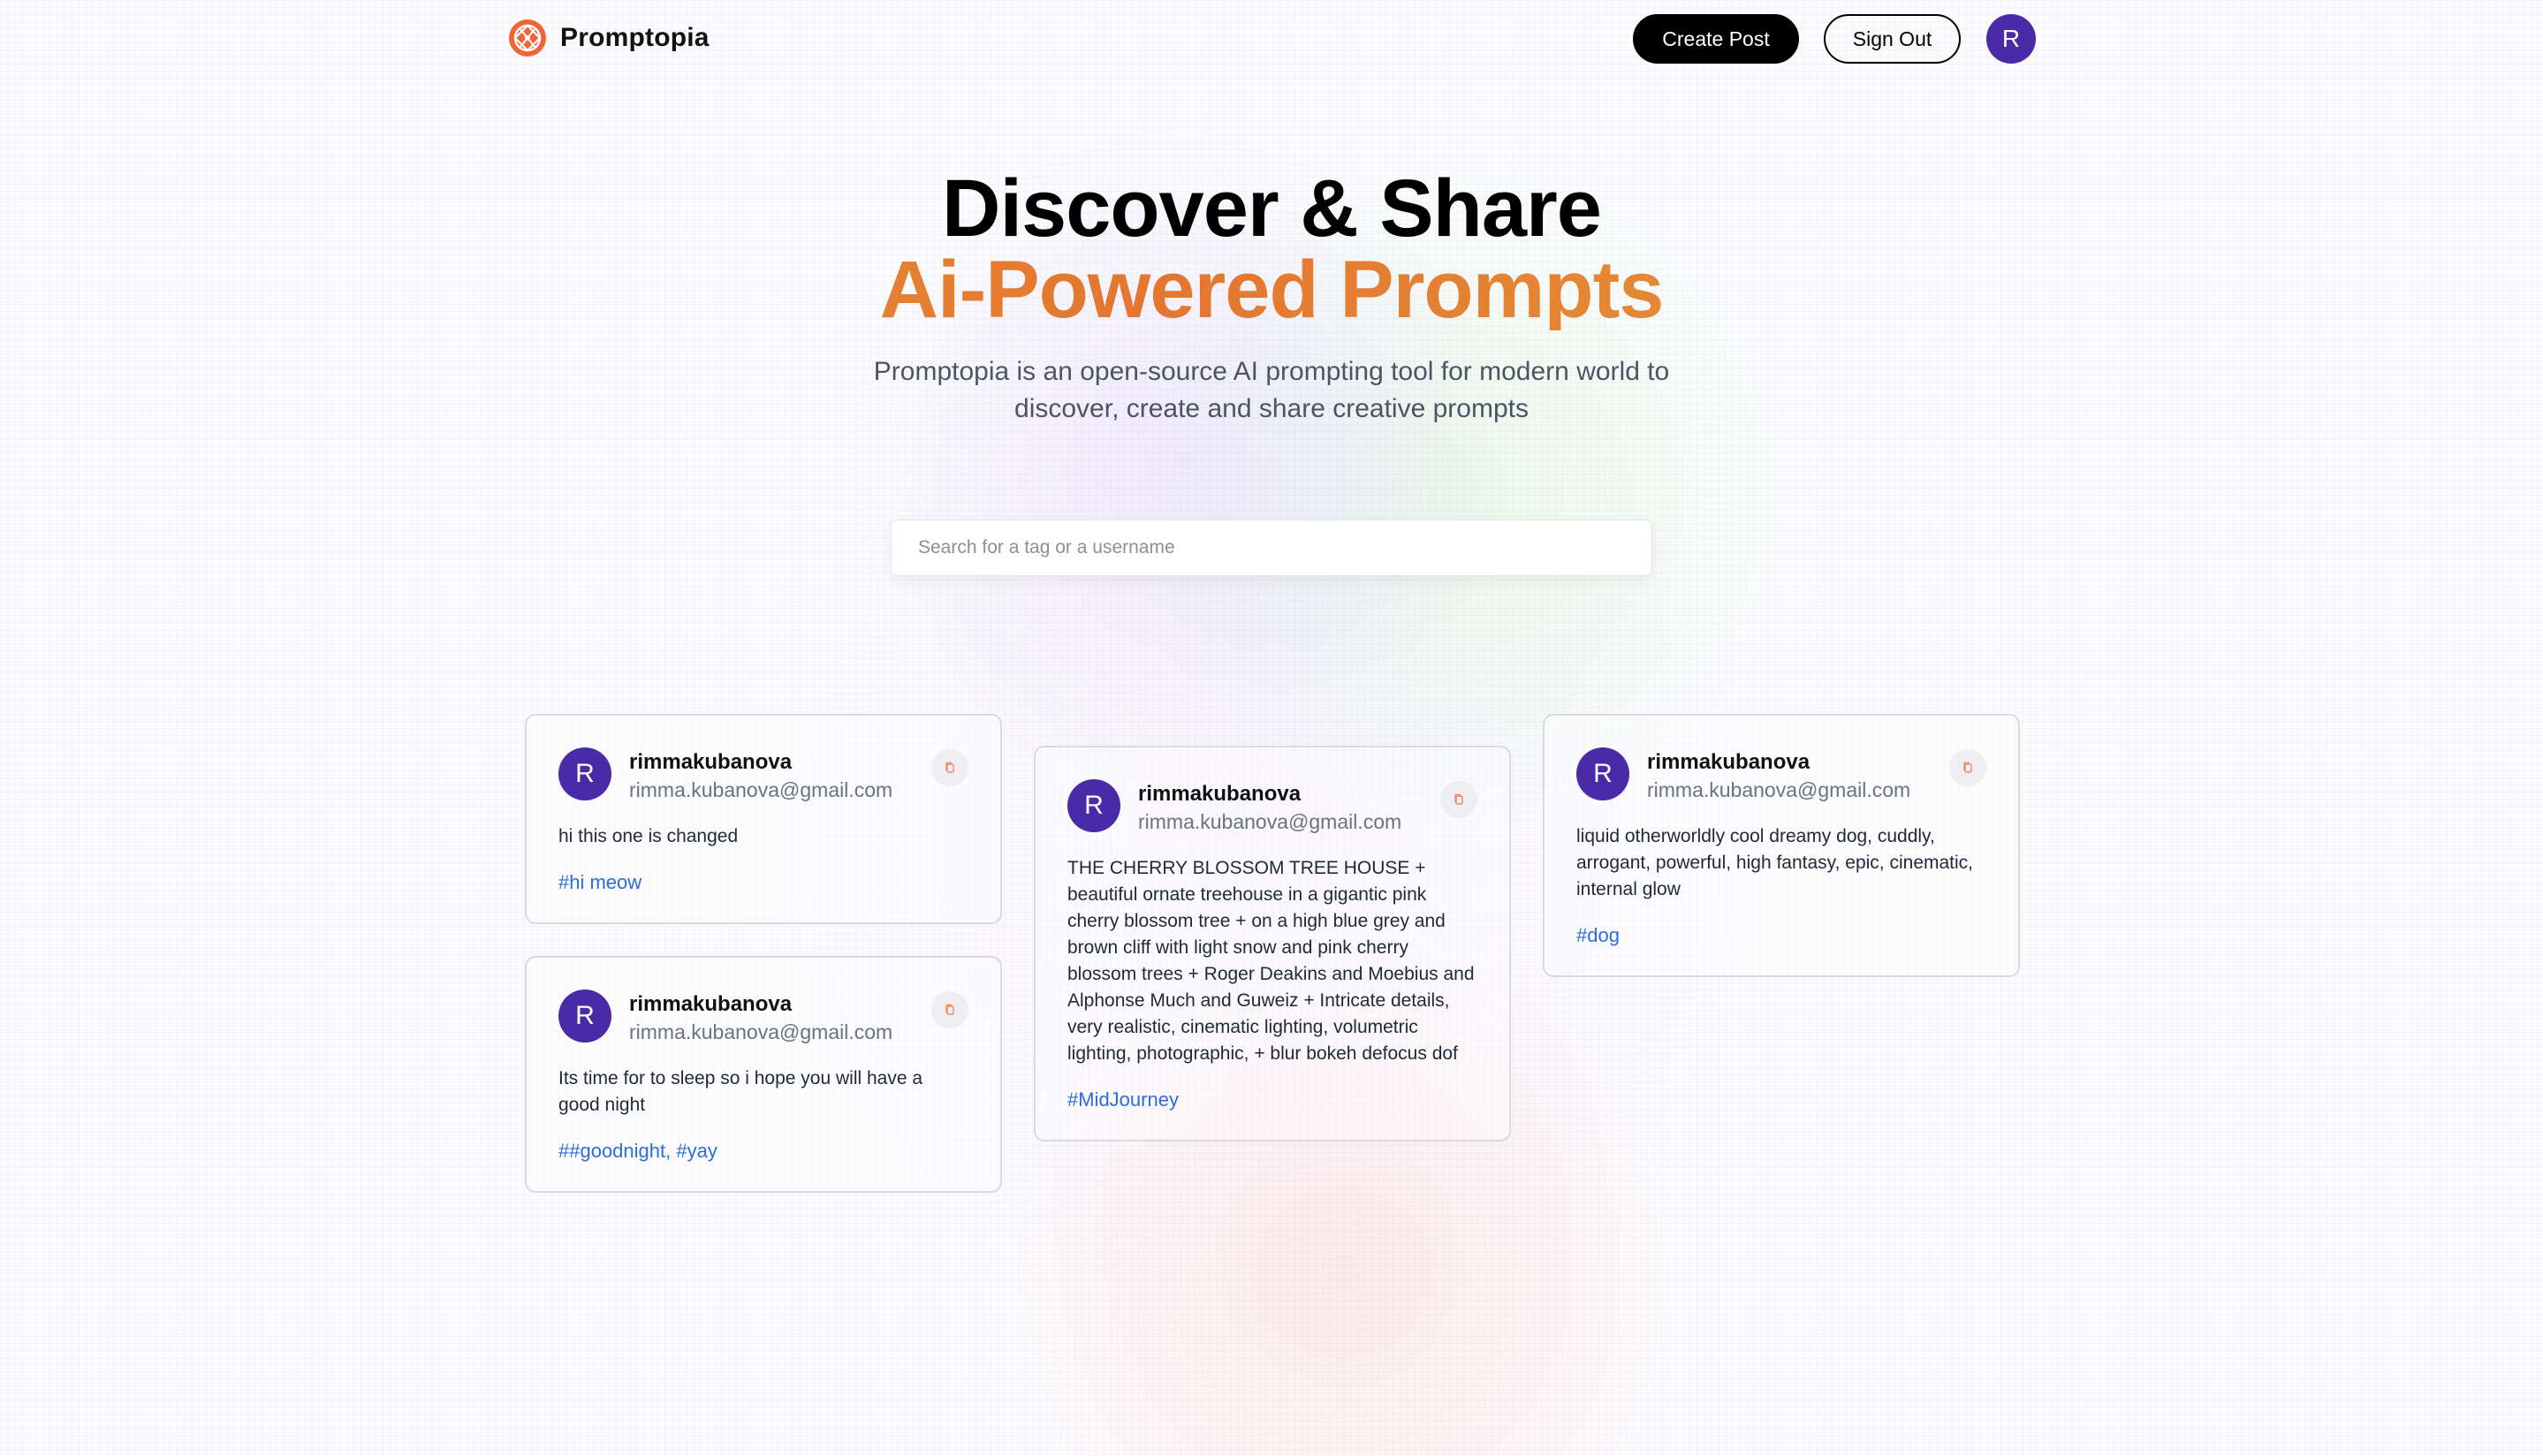 Image resolution: width=2543 pixels, height=1456 pixels. What do you see at coordinates (763, 1151) in the screenshot?
I see `prompt-tag: ##goodnight, #yay` at bounding box center [763, 1151].